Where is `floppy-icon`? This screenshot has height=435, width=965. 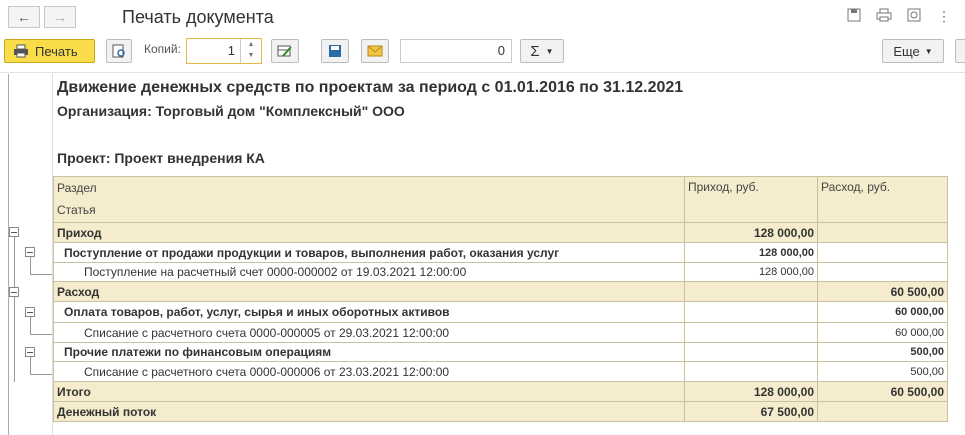
floppy-icon is located at coordinates (335, 51).